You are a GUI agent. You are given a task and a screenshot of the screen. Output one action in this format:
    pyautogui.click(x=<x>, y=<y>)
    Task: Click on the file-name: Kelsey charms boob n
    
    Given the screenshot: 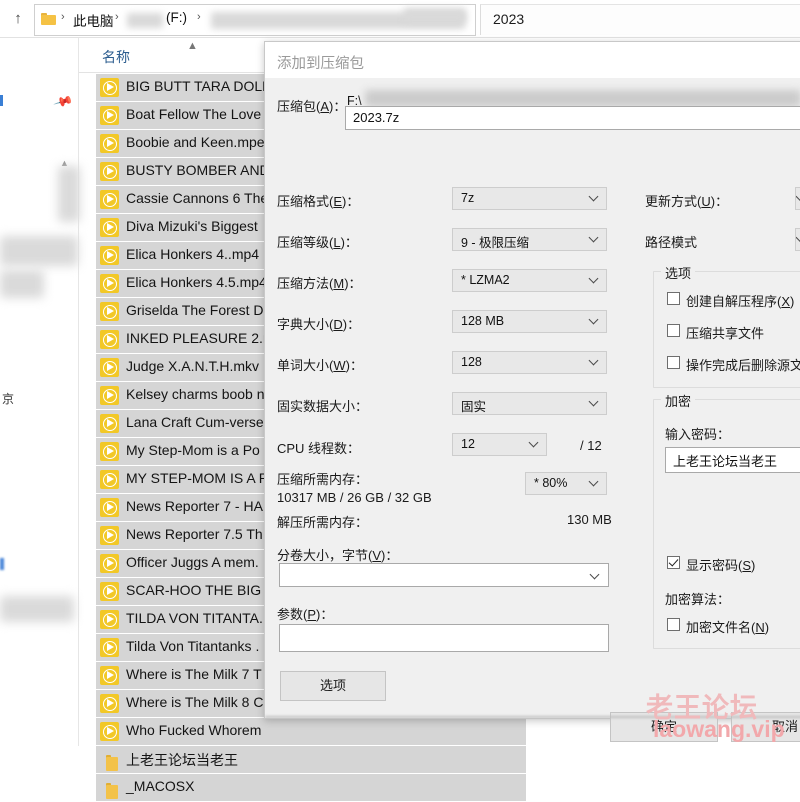 What is the action you would take?
    pyautogui.click(x=195, y=394)
    